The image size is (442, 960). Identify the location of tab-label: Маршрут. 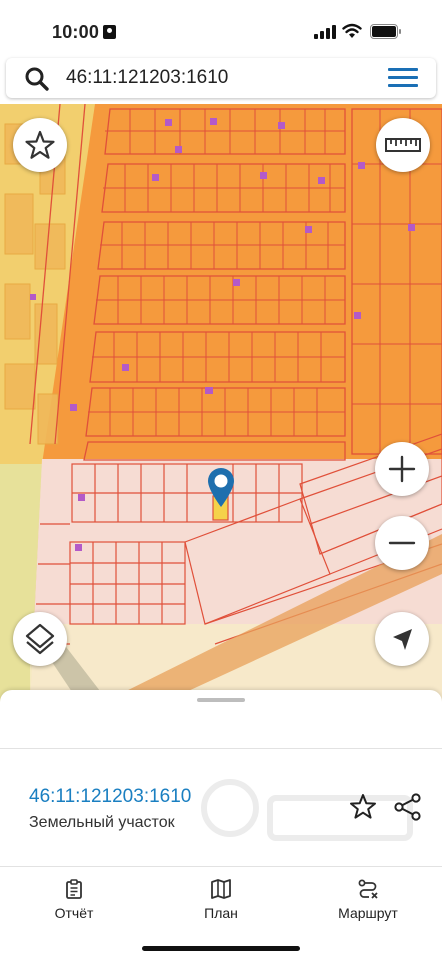
(368, 913).